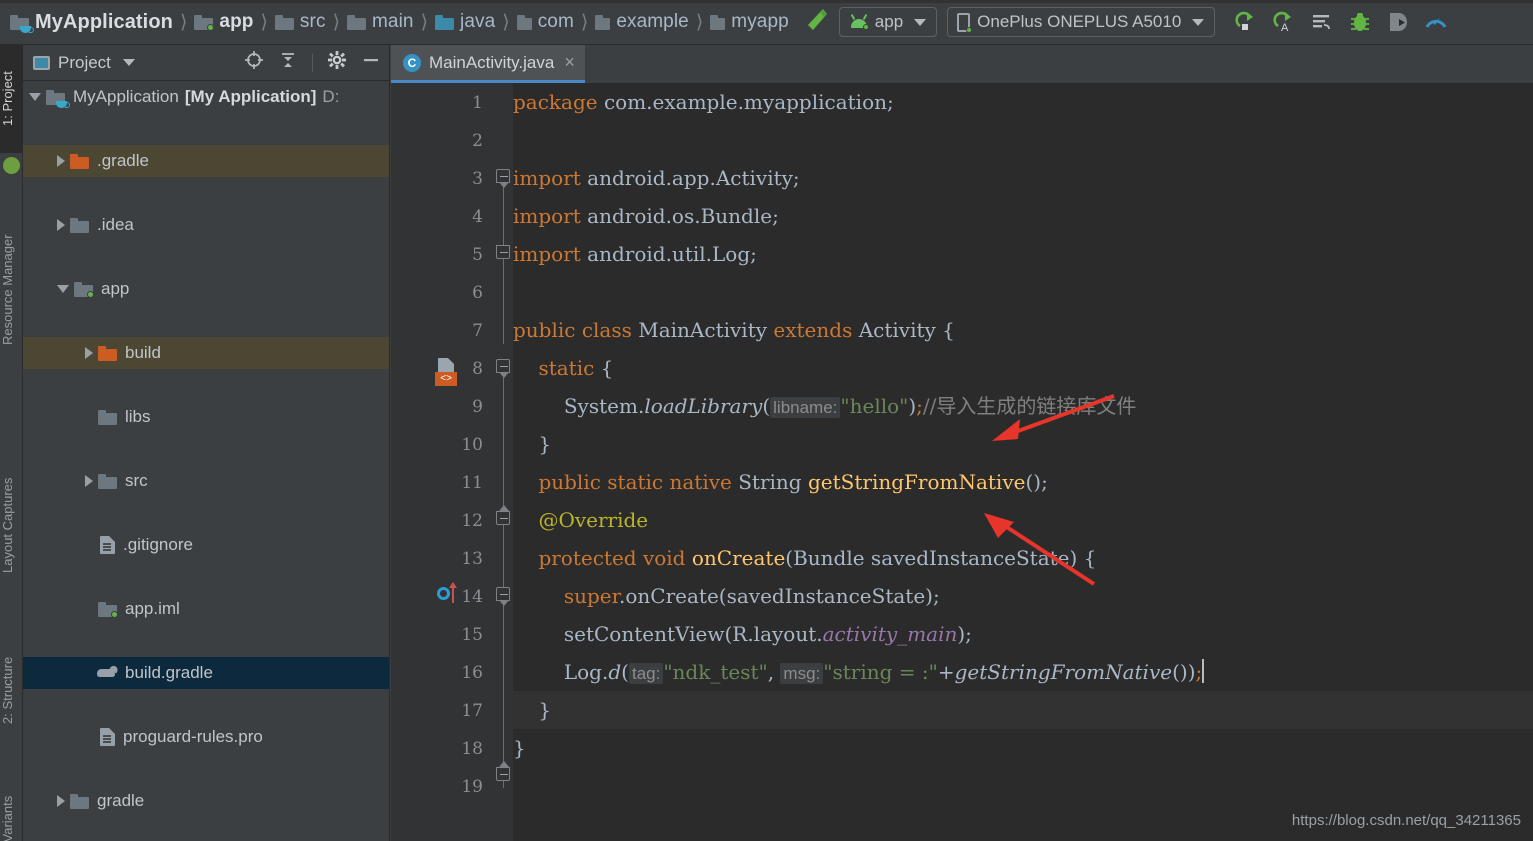  I want to click on project-panel-actions, so click(312, 62).